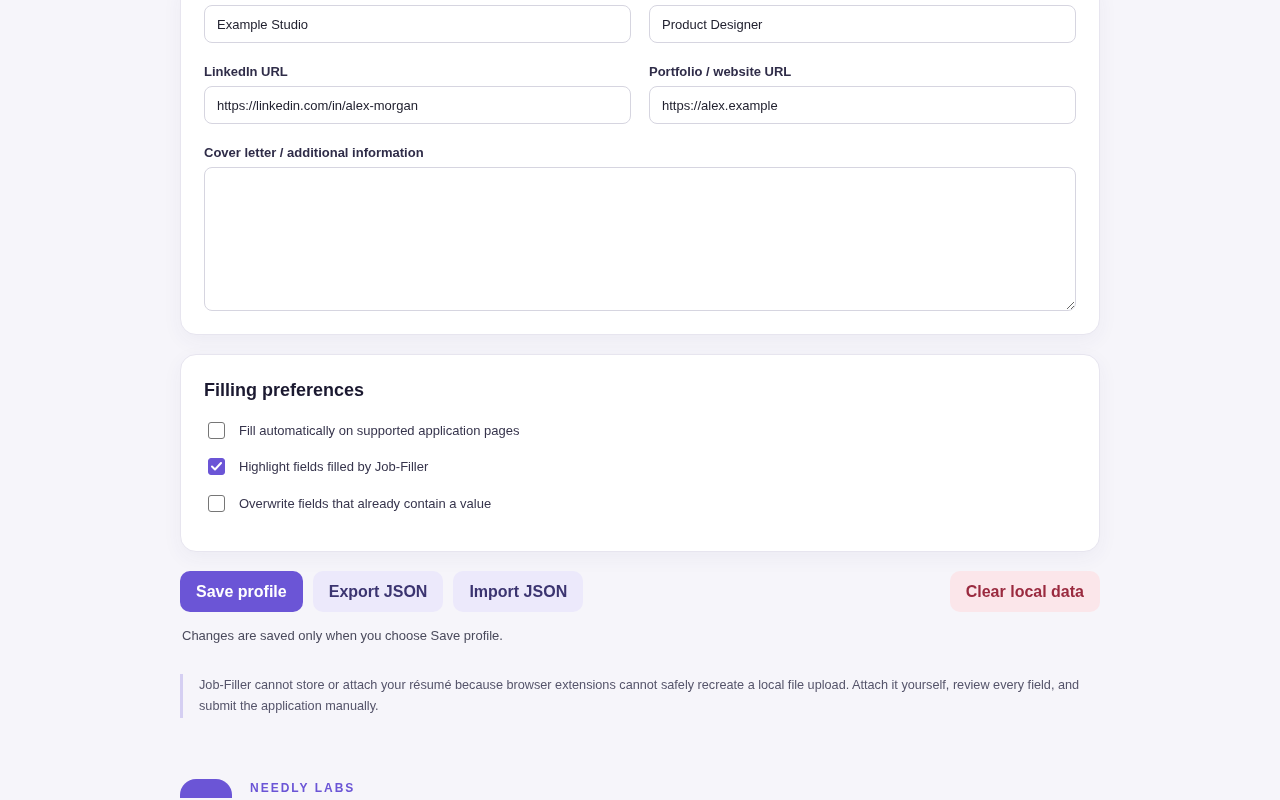 The height and width of the screenshot is (800, 1280). What do you see at coordinates (862, 105) in the screenshot?
I see `input-field: https://alex.example` at bounding box center [862, 105].